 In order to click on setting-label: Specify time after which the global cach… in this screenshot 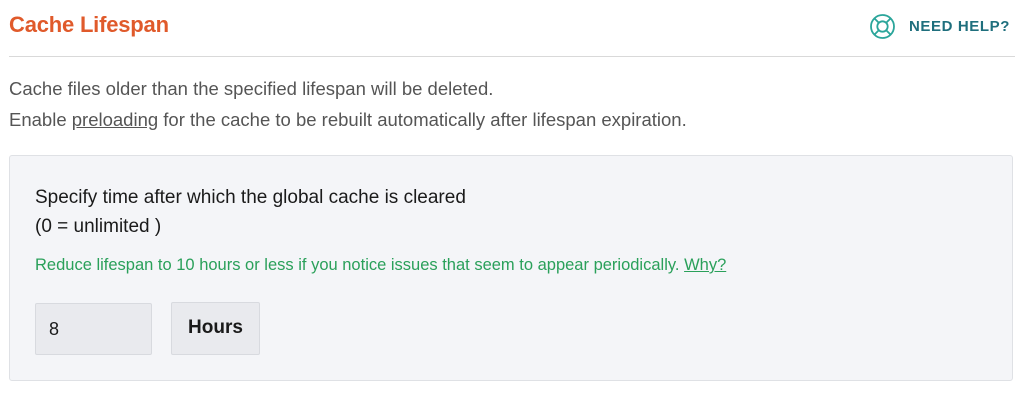, I will do `click(250, 212)`.